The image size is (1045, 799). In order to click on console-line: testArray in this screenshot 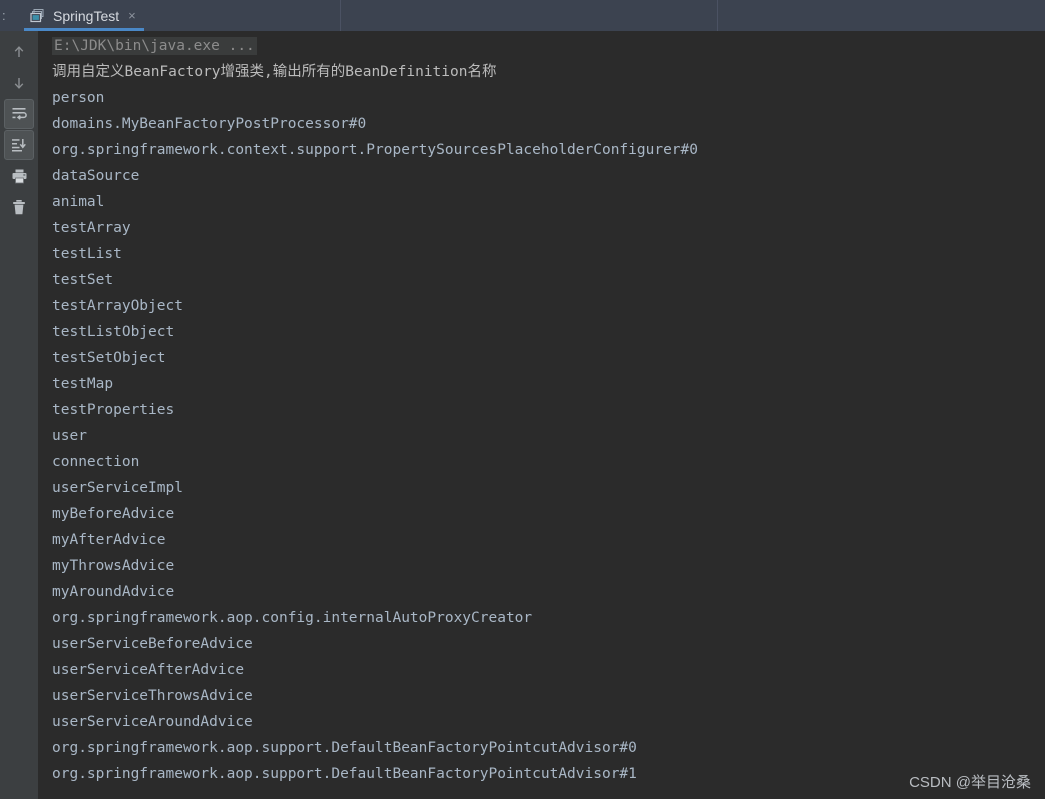, I will do `click(91, 228)`.